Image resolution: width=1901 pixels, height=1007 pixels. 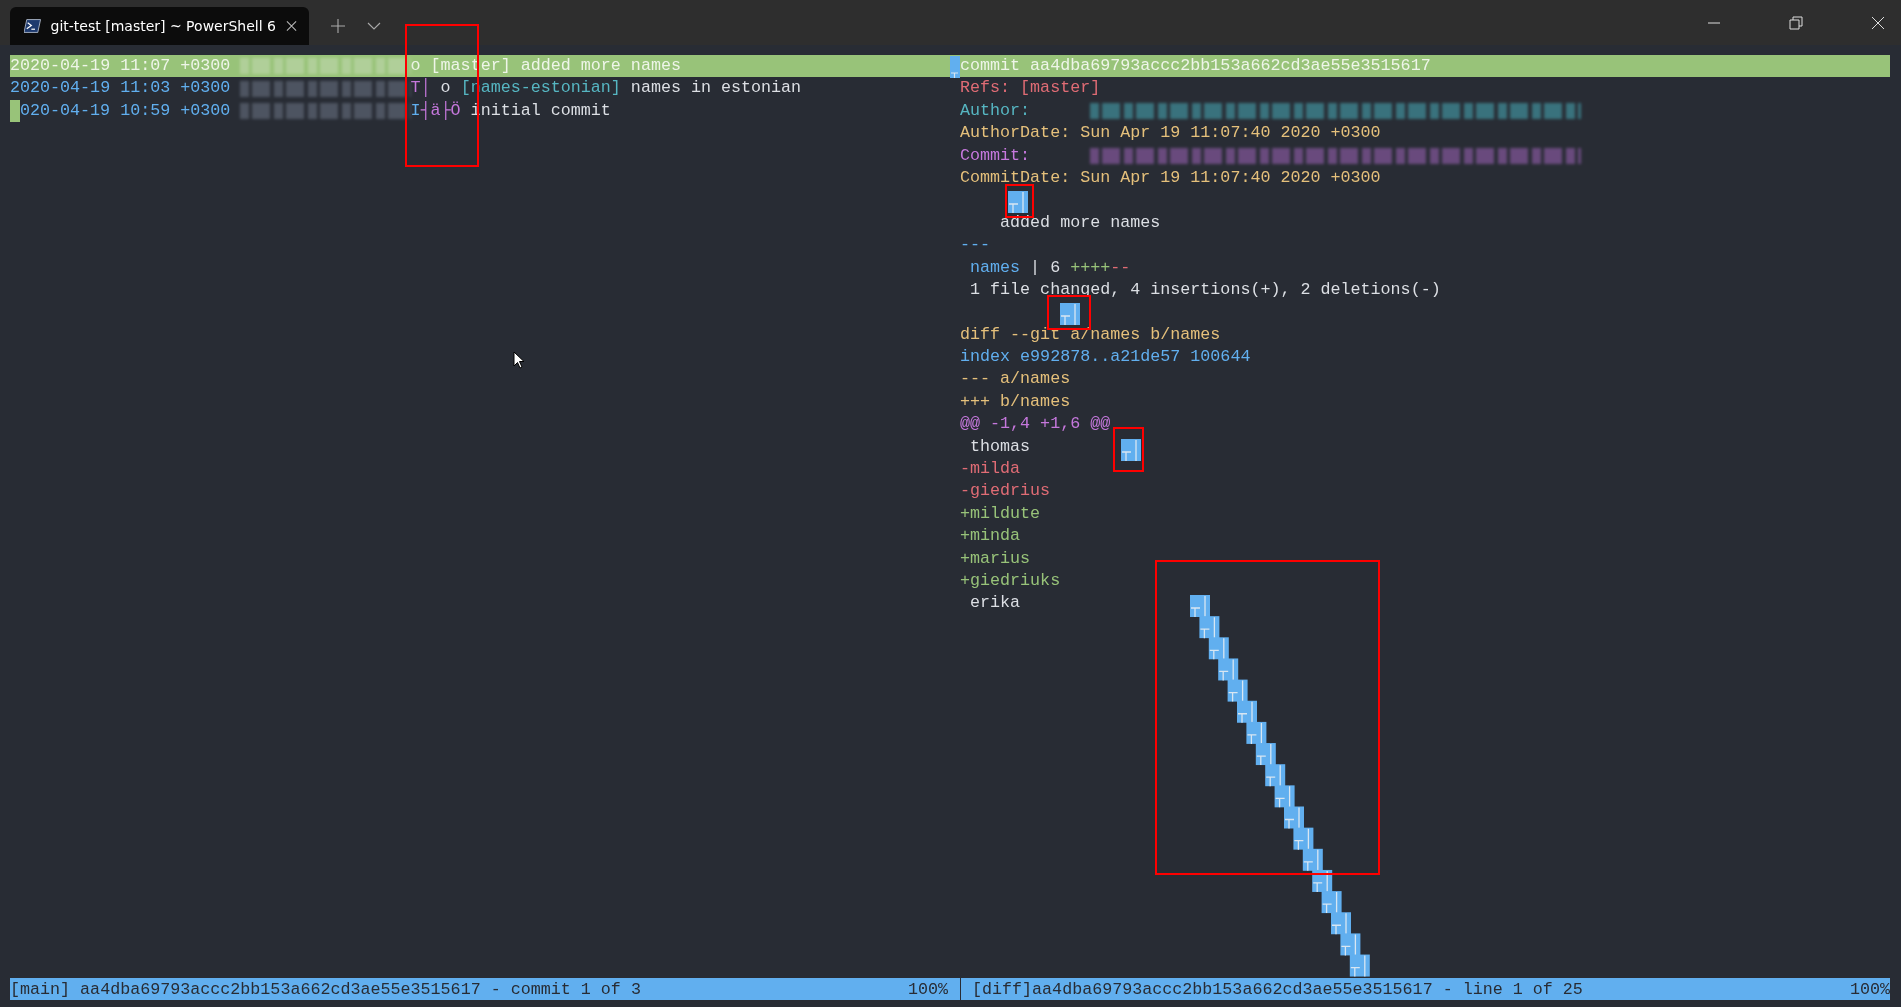 I want to click on terminal-tab: git-test [master] ~ PowerShell 6, so click(x=159, y=26).